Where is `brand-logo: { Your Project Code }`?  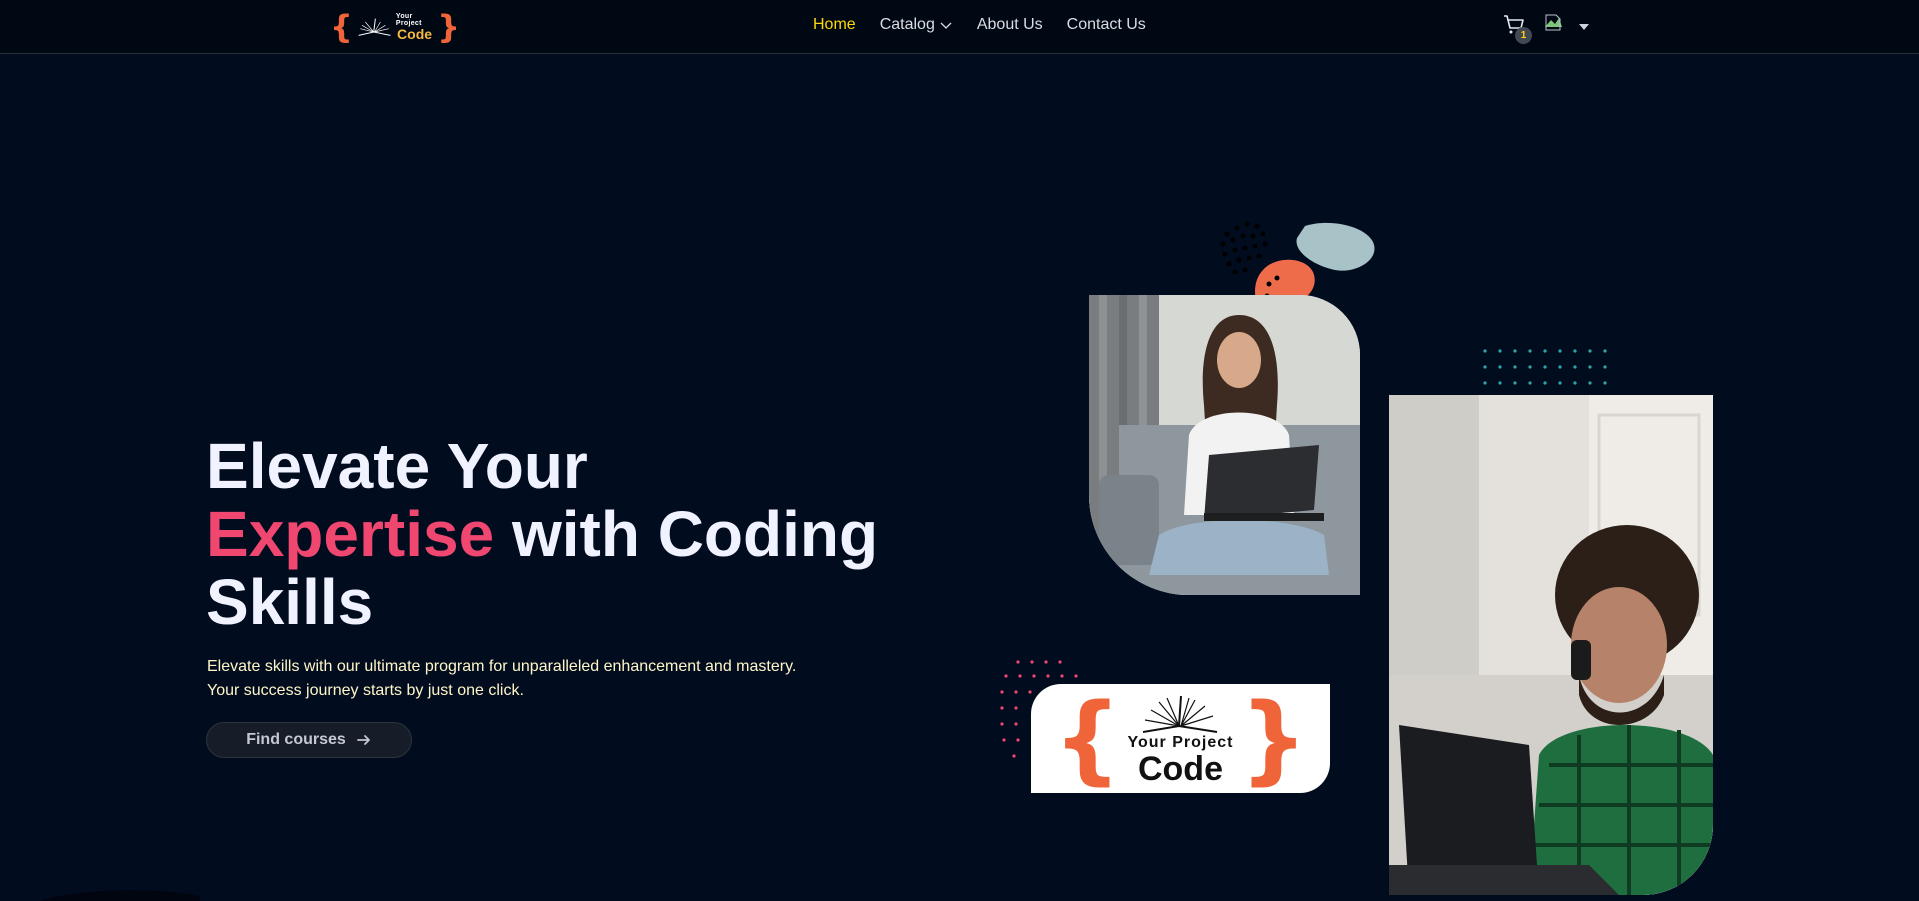 brand-logo: { Your Project Code } is located at coordinates (395, 27).